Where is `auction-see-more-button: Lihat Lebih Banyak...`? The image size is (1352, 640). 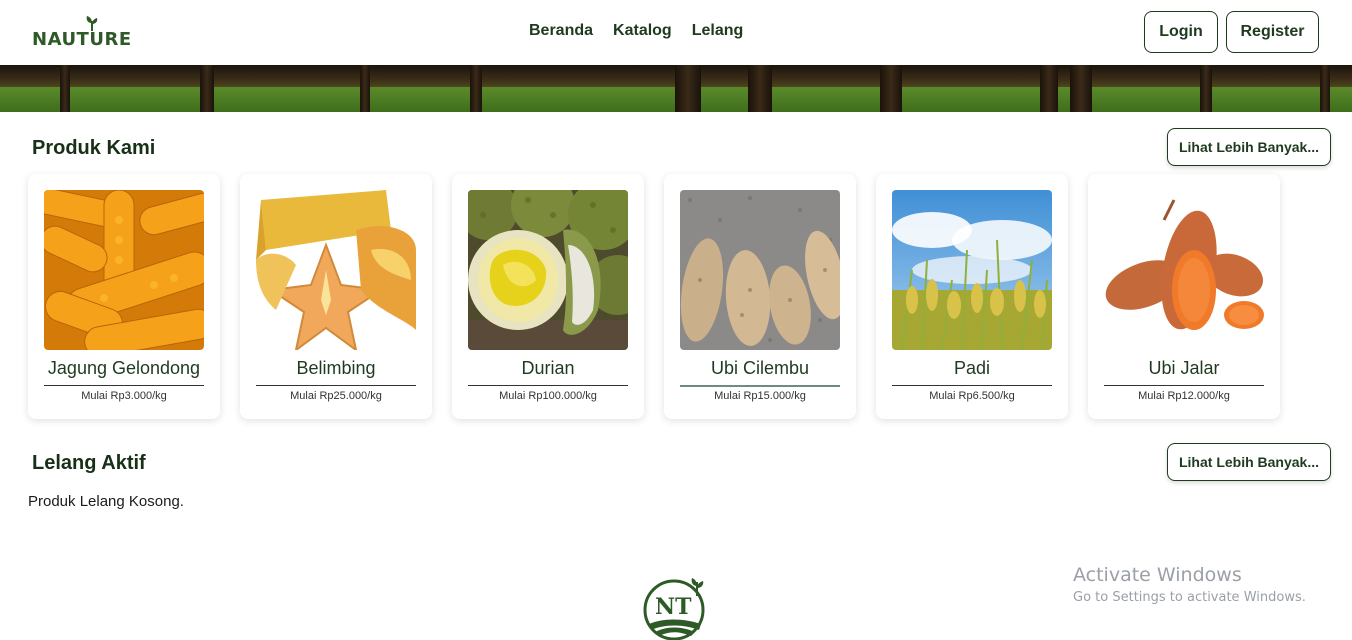 auction-see-more-button: Lihat Lebih Banyak... is located at coordinates (1249, 462).